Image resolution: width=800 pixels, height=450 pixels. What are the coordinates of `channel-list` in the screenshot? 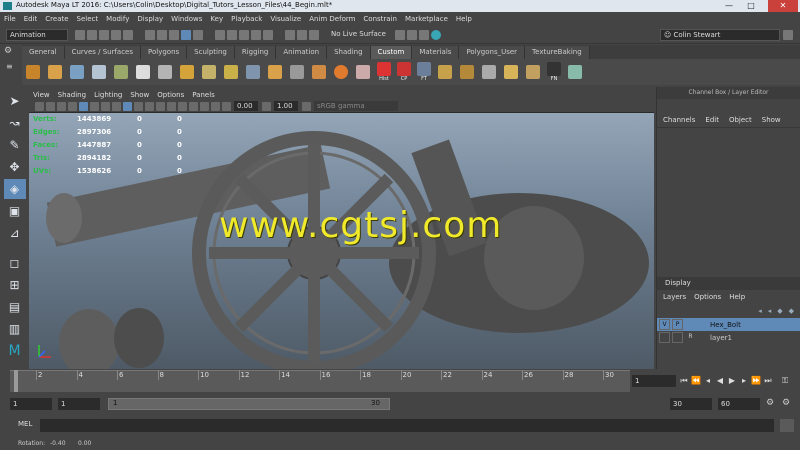 It's located at (728, 202).